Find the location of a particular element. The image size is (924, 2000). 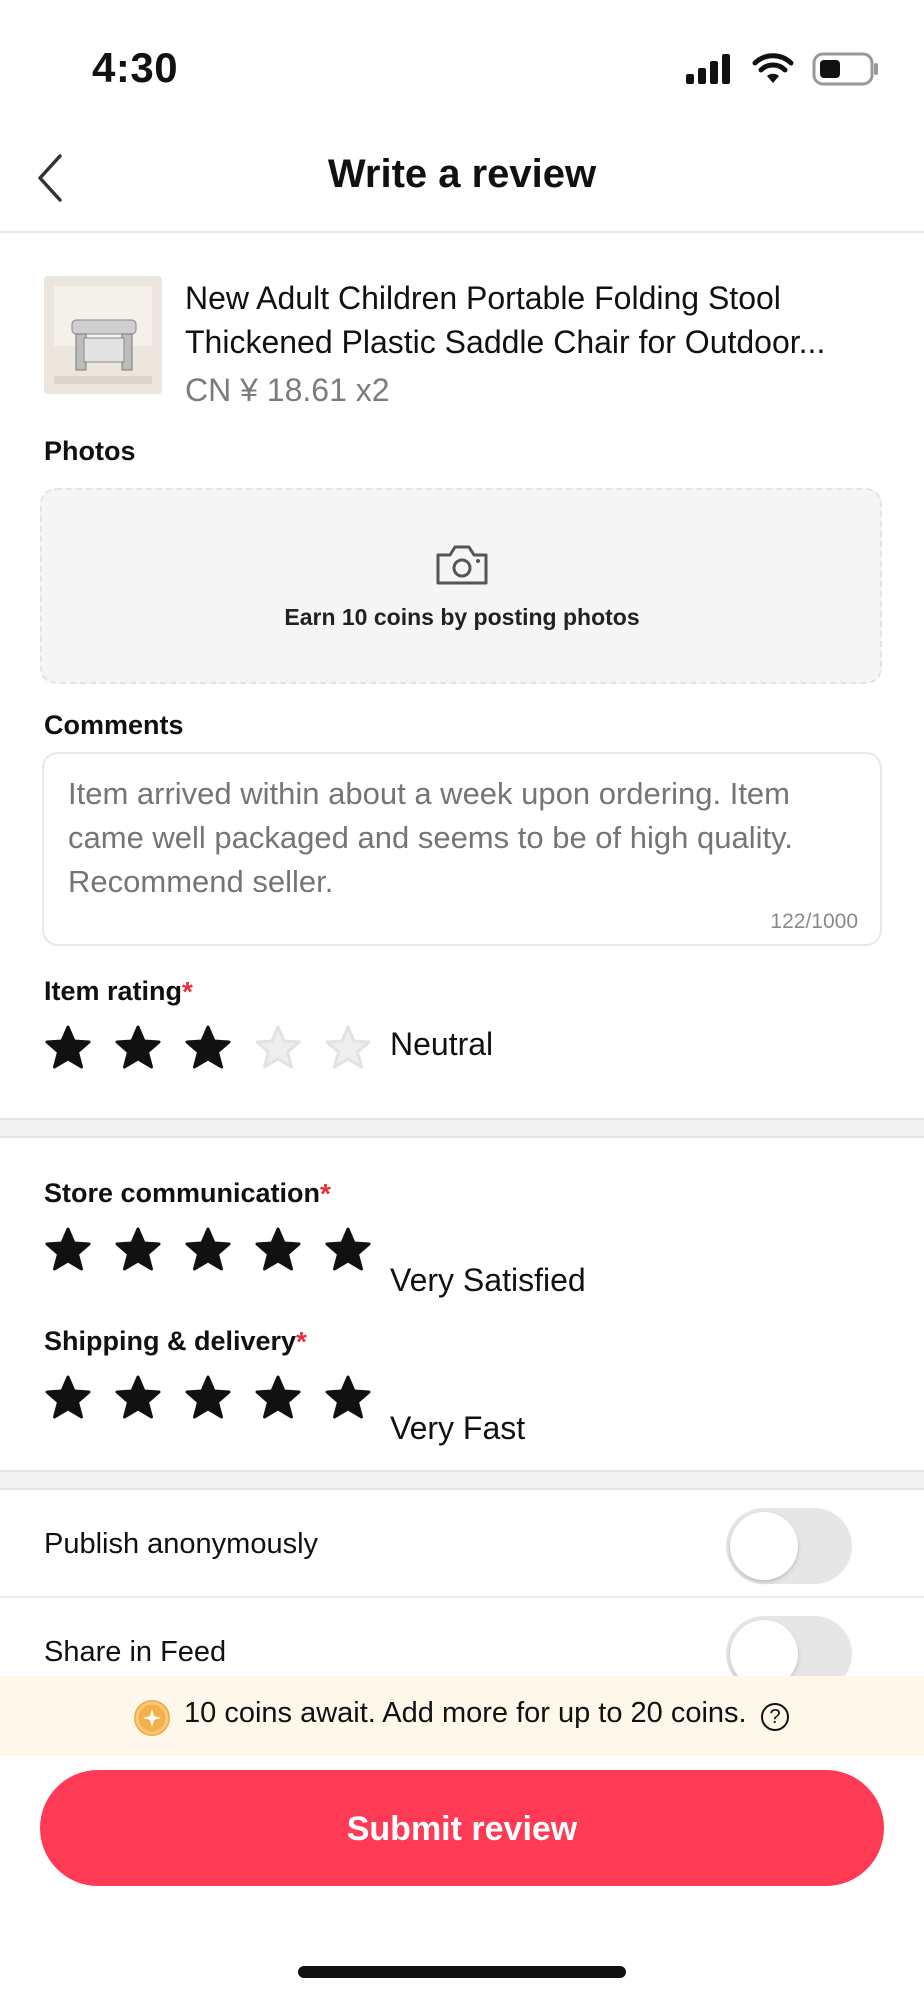

item-rating-stars is located at coordinates (208, 1048).